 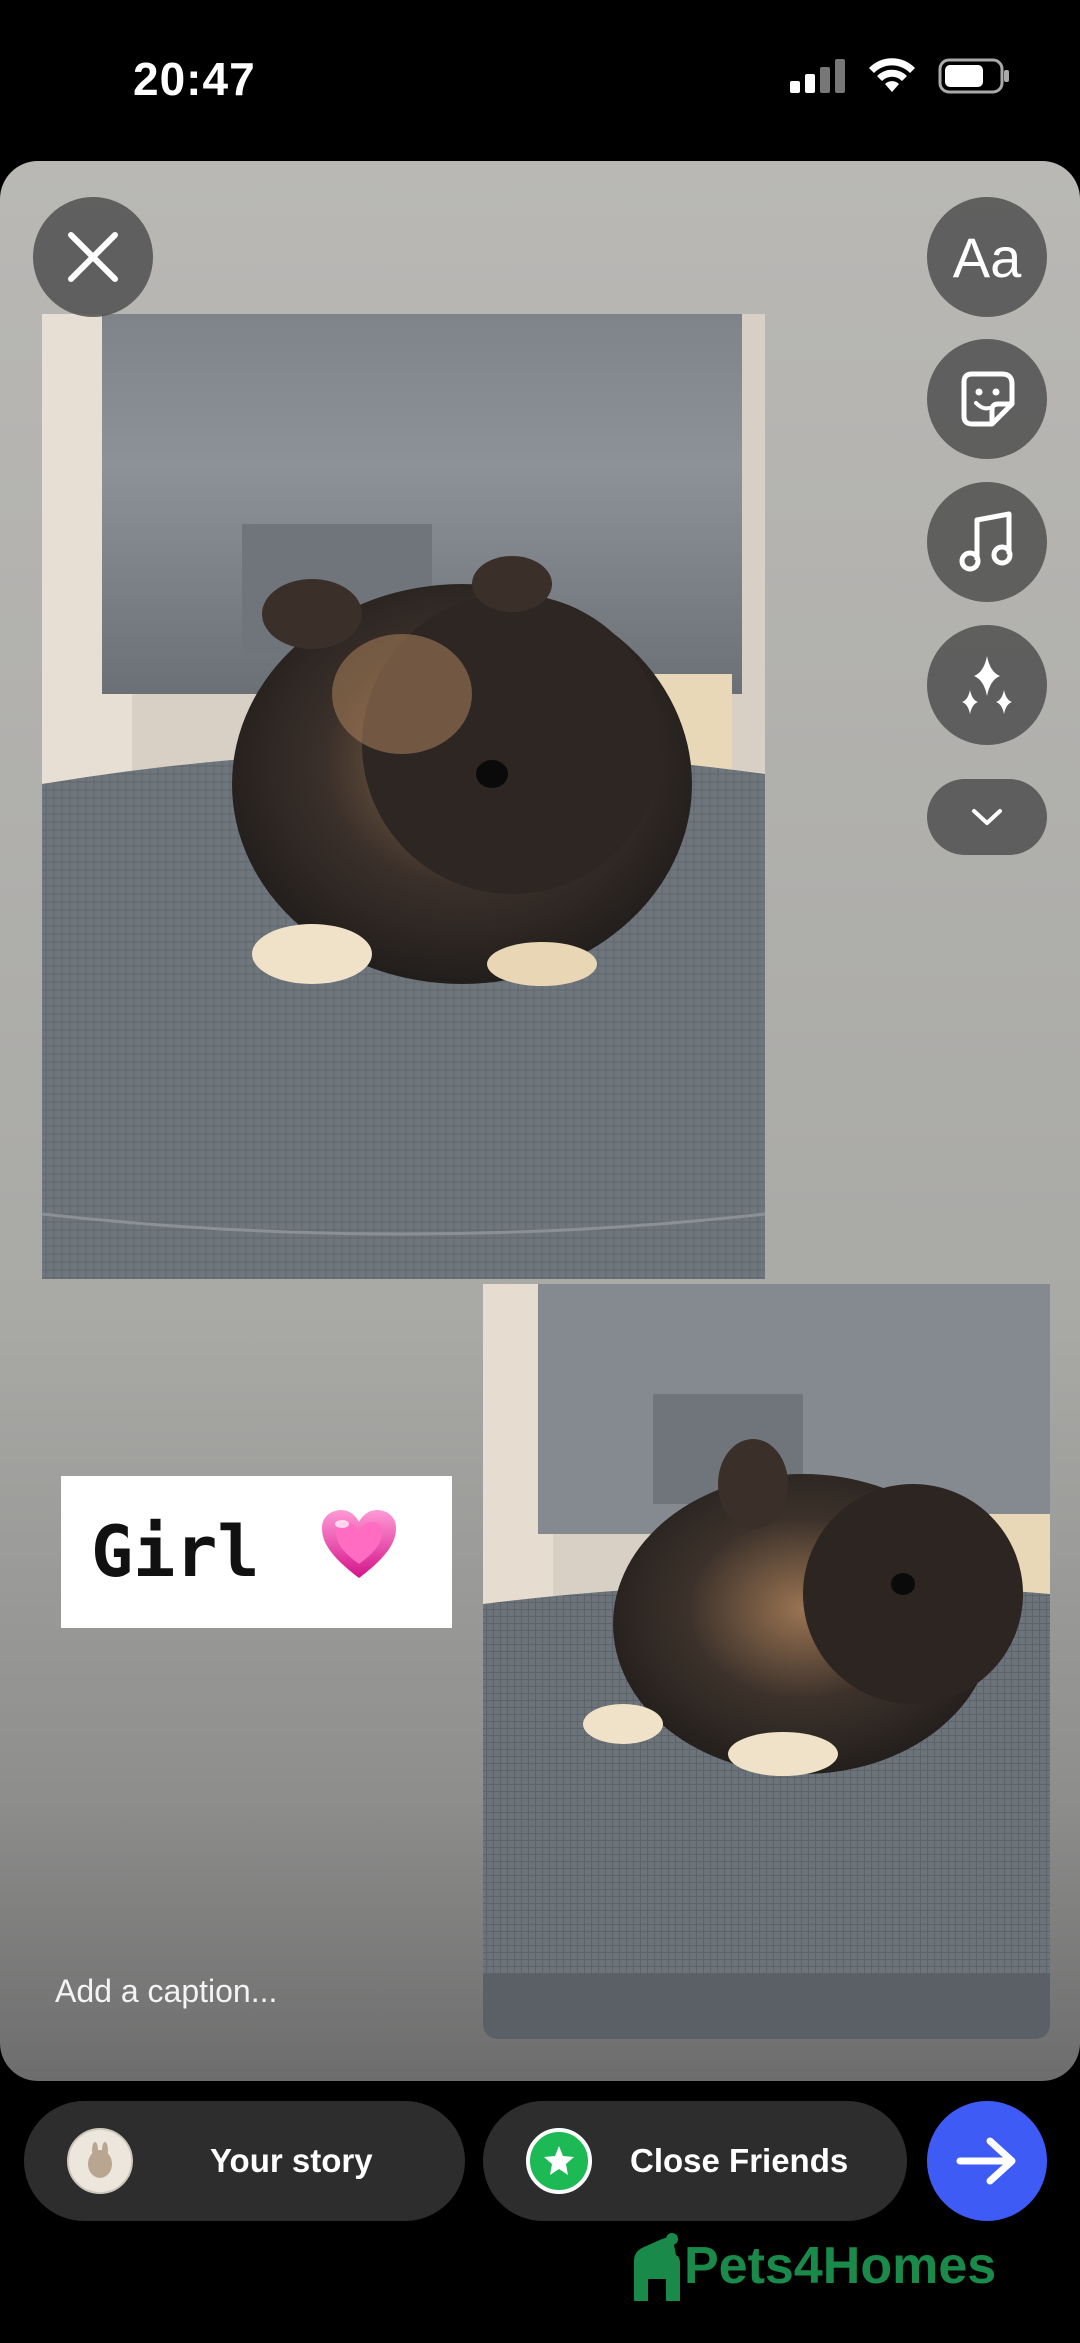 I want to click on more-tools-button, so click(x=987, y=817).